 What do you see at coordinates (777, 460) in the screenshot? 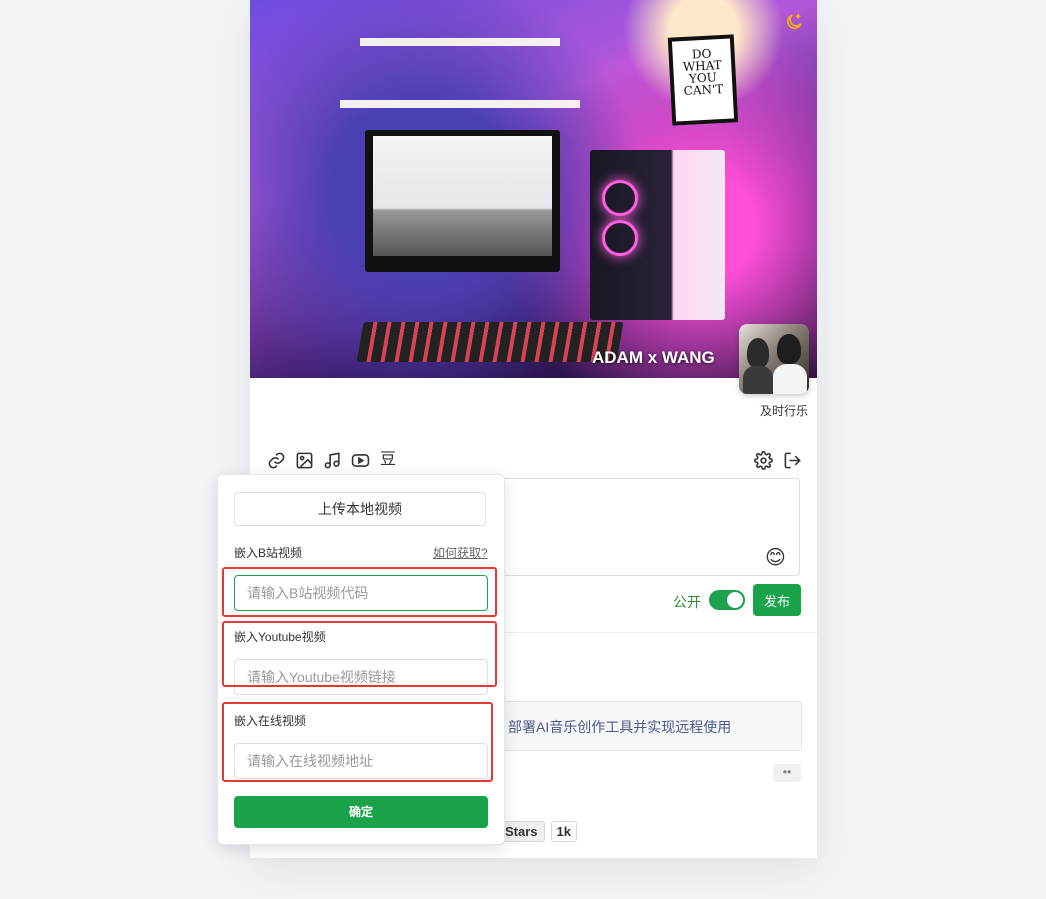
I see `editor-toolbar-right` at bounding box center [777, 460].